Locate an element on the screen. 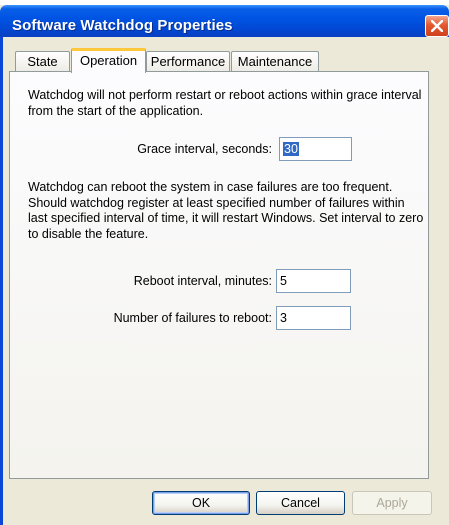  apply-button: Apply is located at coordinates (392, 503).